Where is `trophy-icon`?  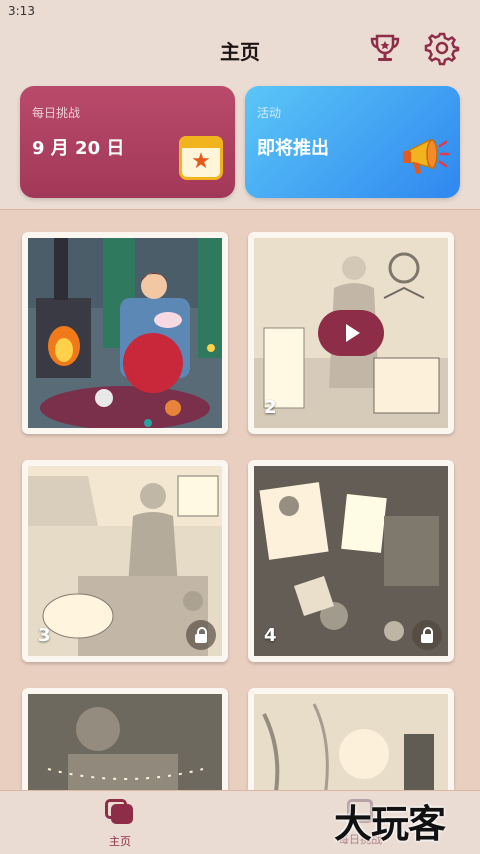 trophy-icon is located at coordinates (385, 47).